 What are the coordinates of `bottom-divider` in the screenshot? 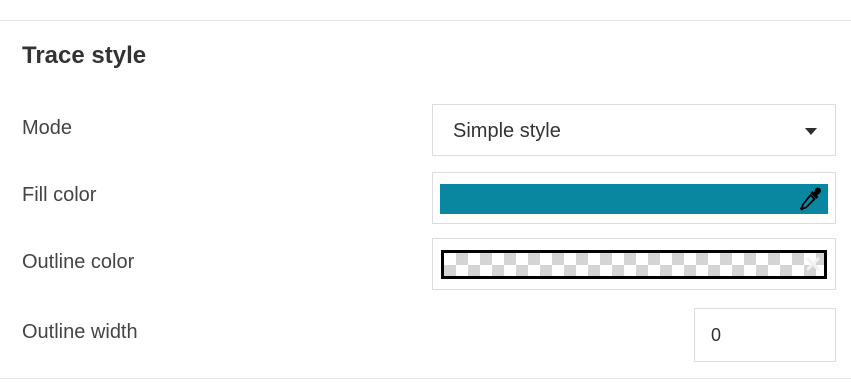 It's located at (425, 378).